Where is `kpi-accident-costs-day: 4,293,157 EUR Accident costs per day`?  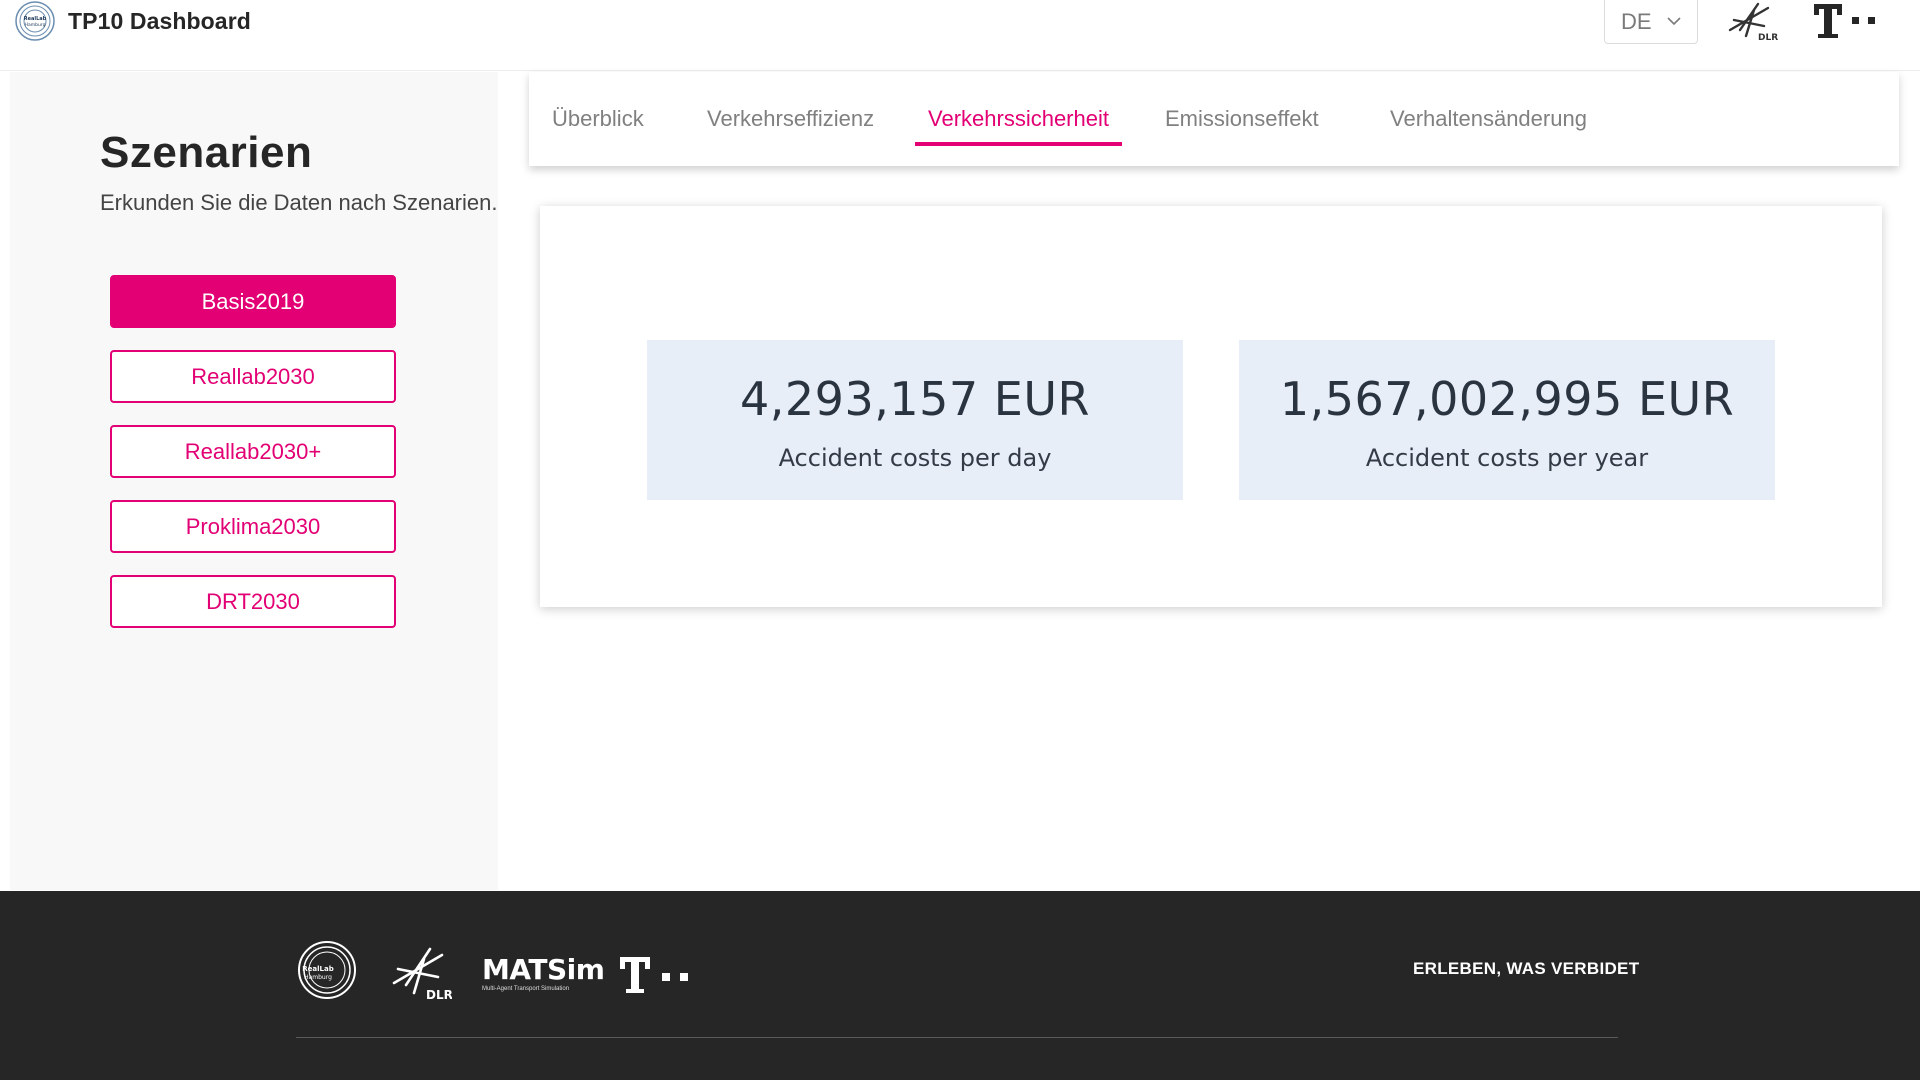 kpi-accident-costs-day: 4,293,157 EUR Accident costs per day is located at coordinates (915, 420).